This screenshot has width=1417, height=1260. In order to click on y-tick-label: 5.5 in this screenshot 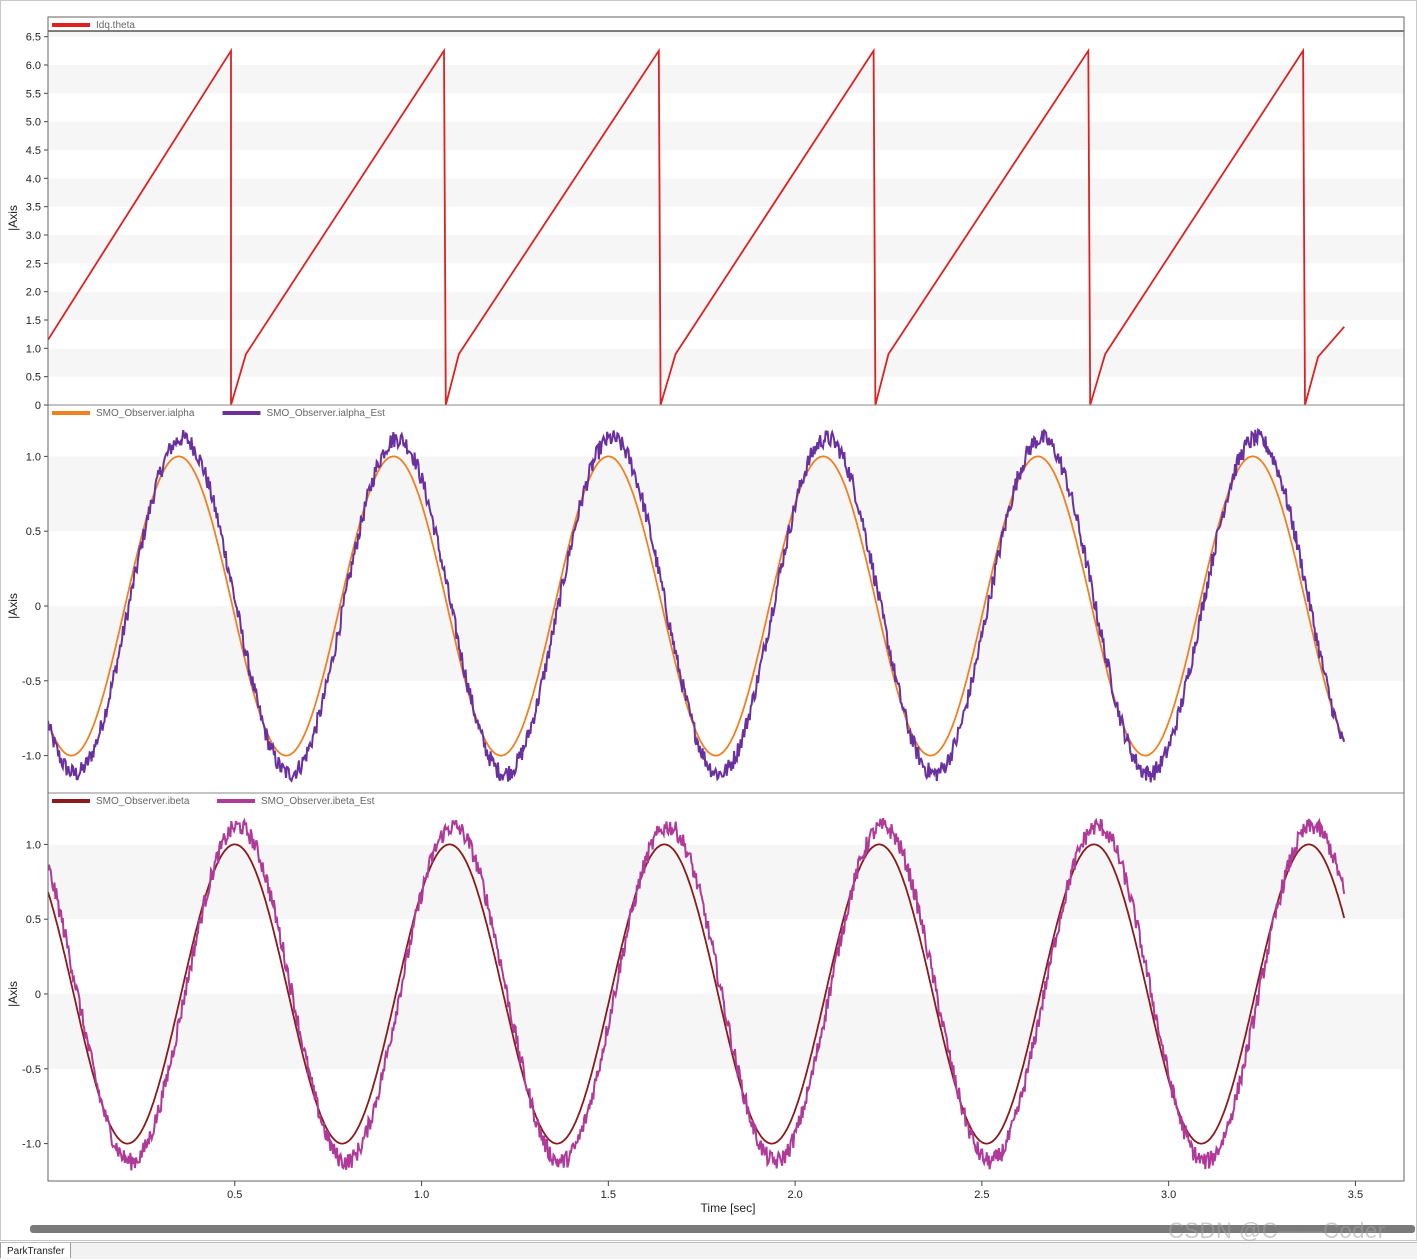, I will do `click(33, 94)`.